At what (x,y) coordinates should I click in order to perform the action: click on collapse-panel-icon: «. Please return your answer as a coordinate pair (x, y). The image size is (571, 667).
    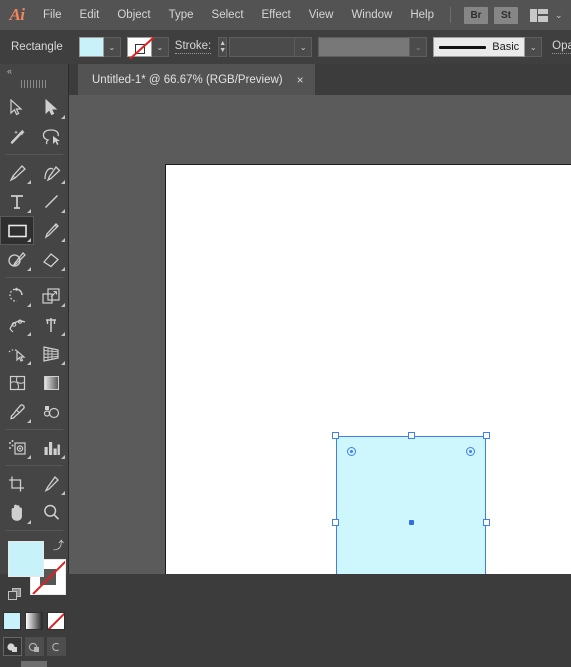
    Looking at the image, I should click on (34, 71).